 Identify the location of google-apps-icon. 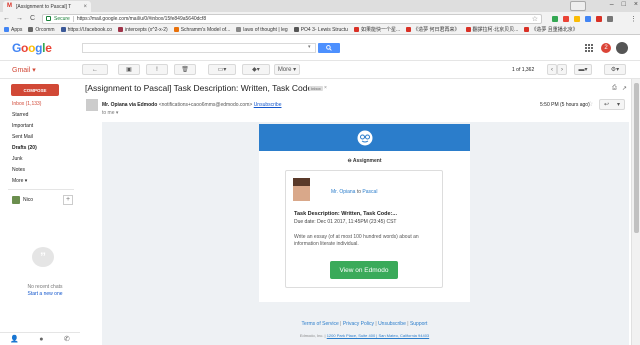
(589, 48).